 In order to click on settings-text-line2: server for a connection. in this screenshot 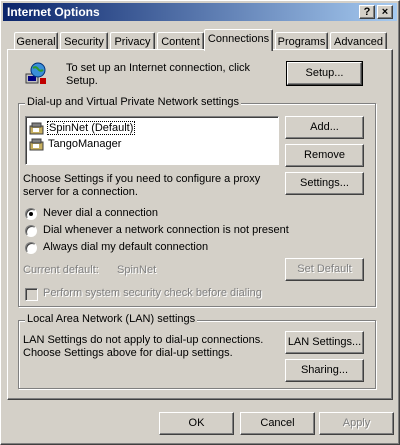, I will do `click(80, 192)`.